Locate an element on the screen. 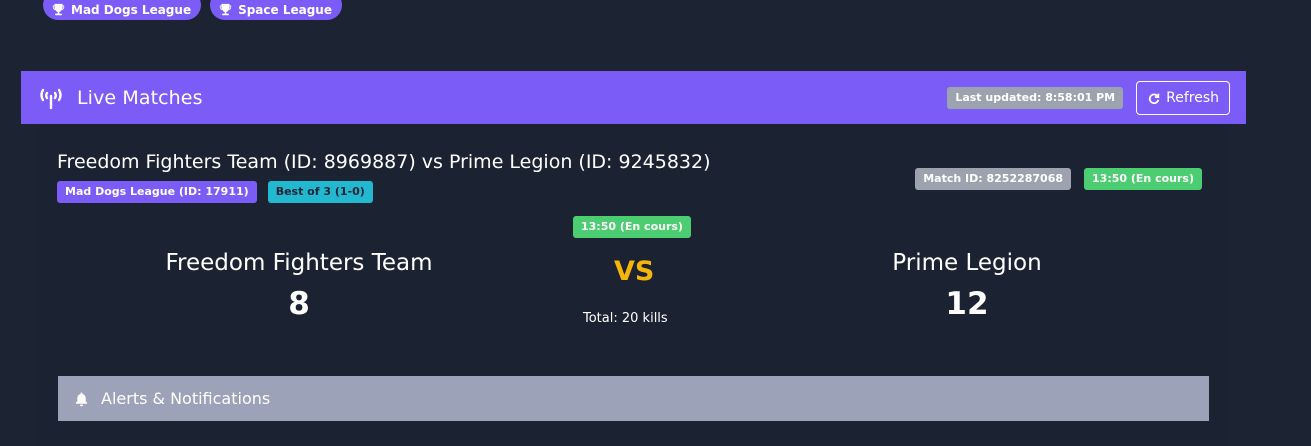 This screenshot has width=1311, height=446. league-pill-label: Space League is located at coordinates (285, 10).